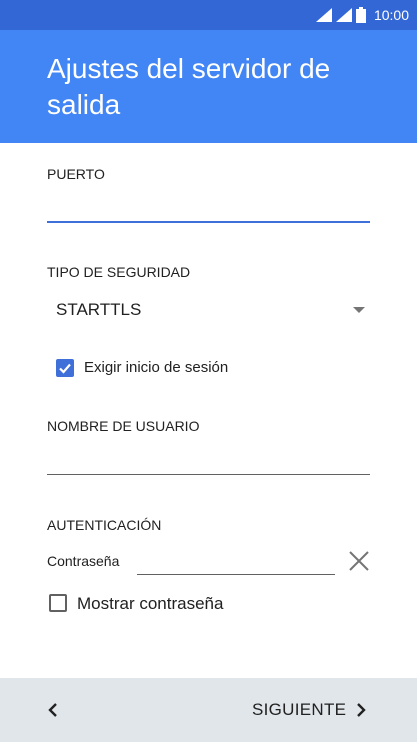 This screenshot has height=742, width=417. I want to click on security-value: STARTTLS, so click(98, 310).